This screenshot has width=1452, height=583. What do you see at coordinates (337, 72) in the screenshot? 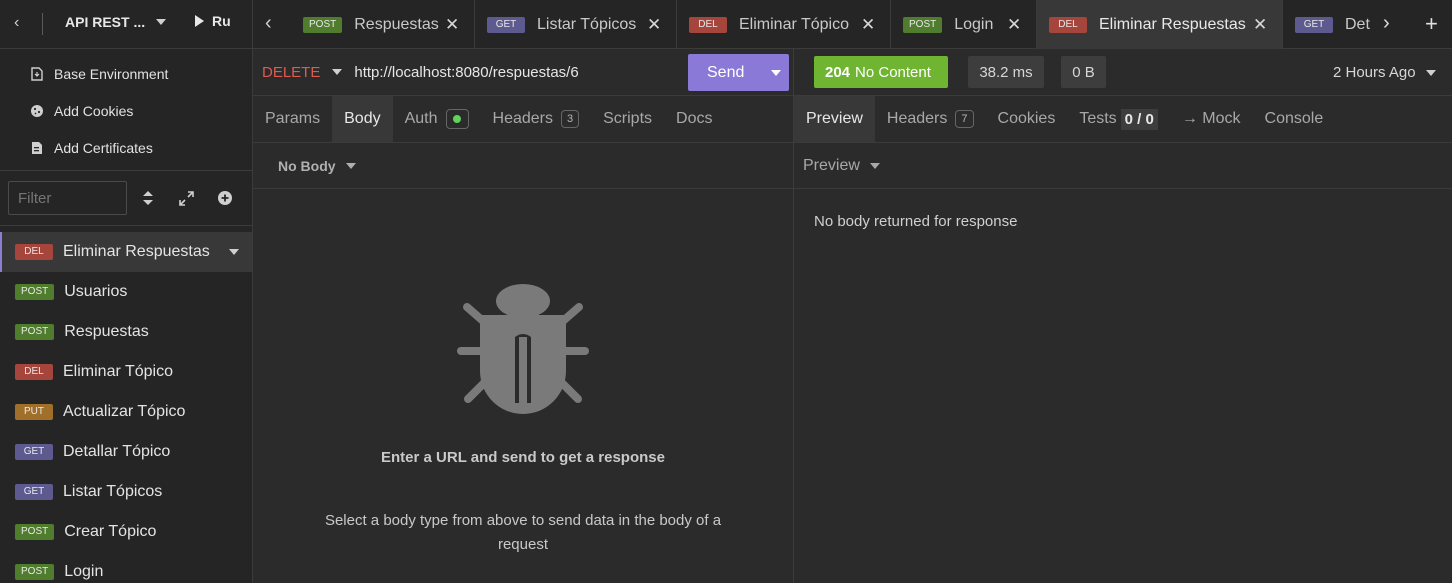
I see `method-dropdown-icon` at bounding box center [337, 72].